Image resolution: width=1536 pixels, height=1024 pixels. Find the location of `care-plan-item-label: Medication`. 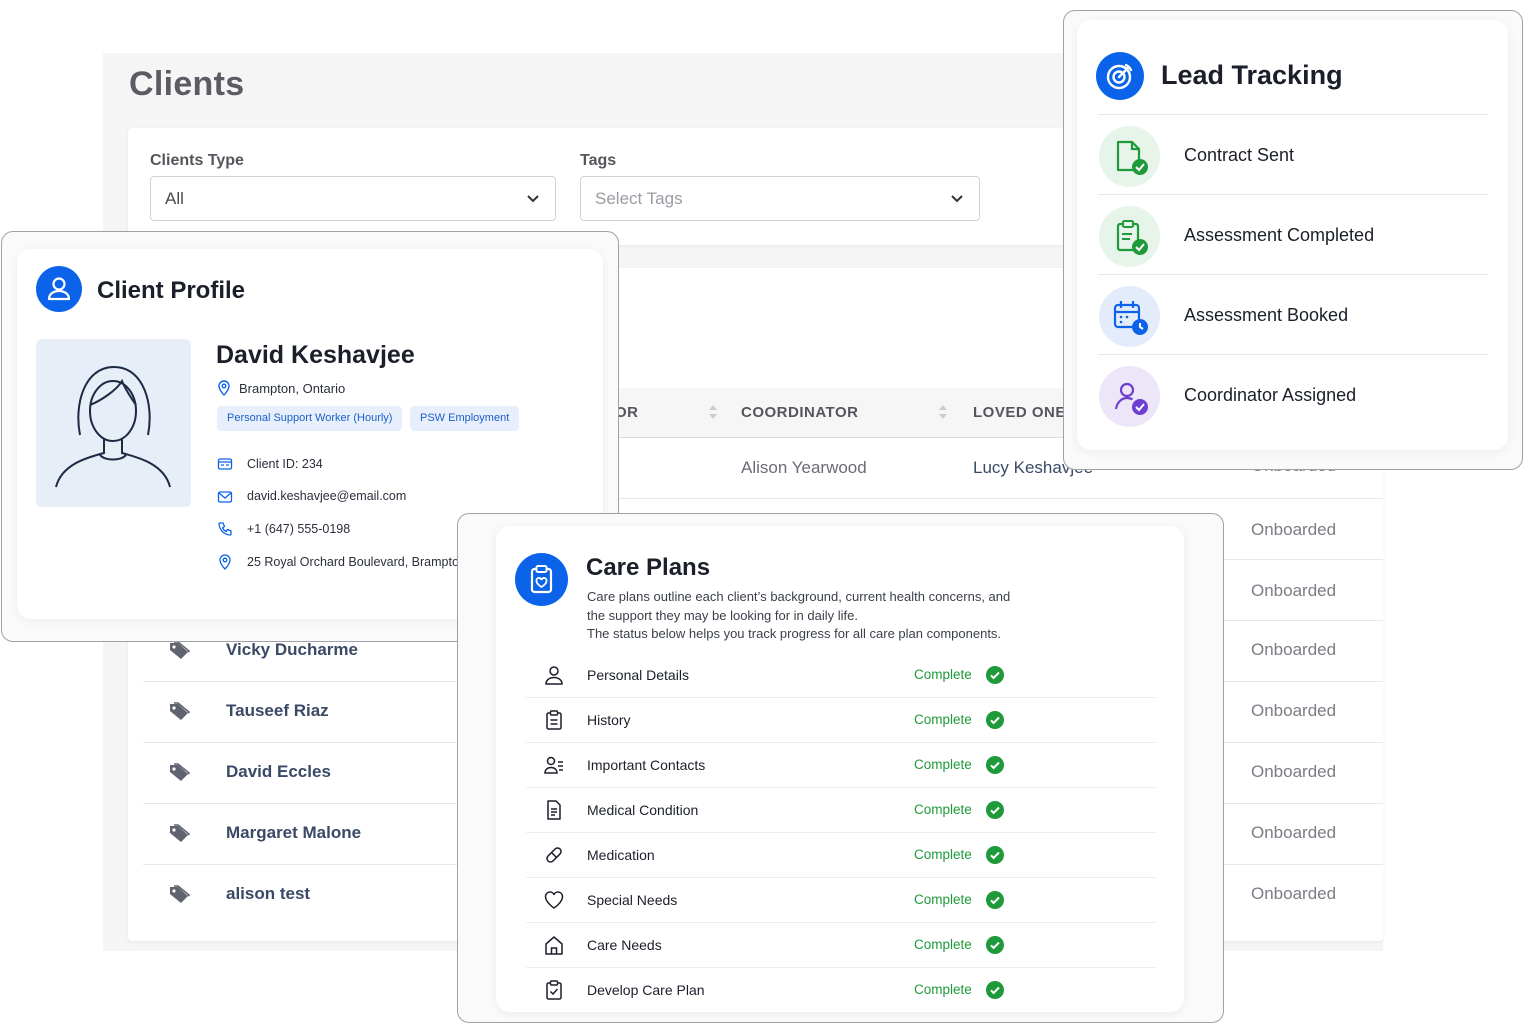

care-plan-item-label: Medication is located at coordinates (621, 855).